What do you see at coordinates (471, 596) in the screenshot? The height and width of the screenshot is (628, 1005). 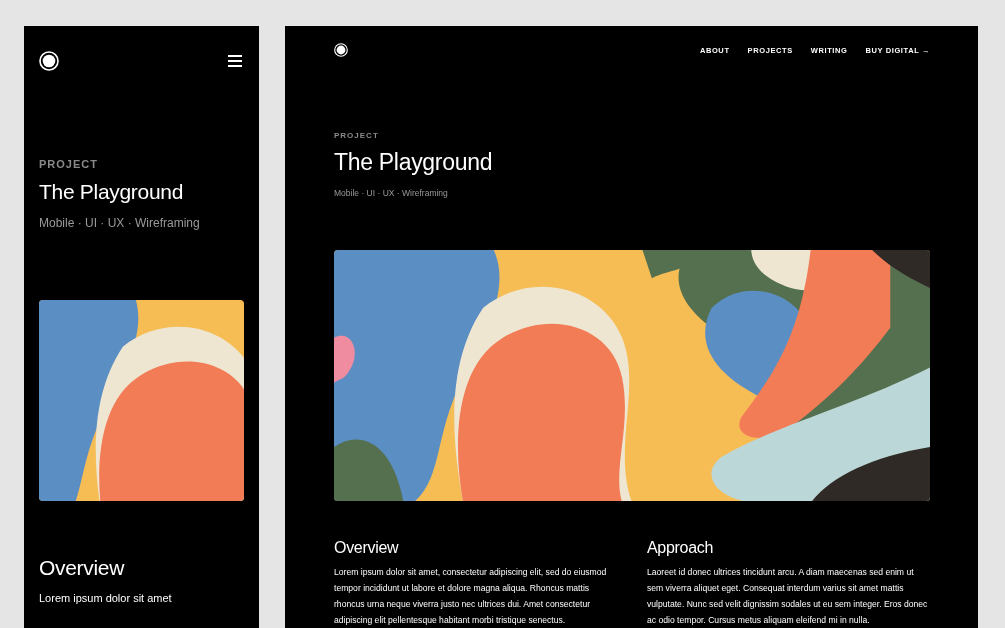 I see `body-text: Lorem ipsum dolor sit amet, consectetur adipiscing elit, sed do eiusmod tempor incididunt ut labore et dolore magna aliqua. Rhoncus mattis rhoncus urna neque viverra justo nec ultrices dui. Amet consectetur adipiscing elit pellentesque habitant morbi tristique senectus.` at bounding box center [471, 596].